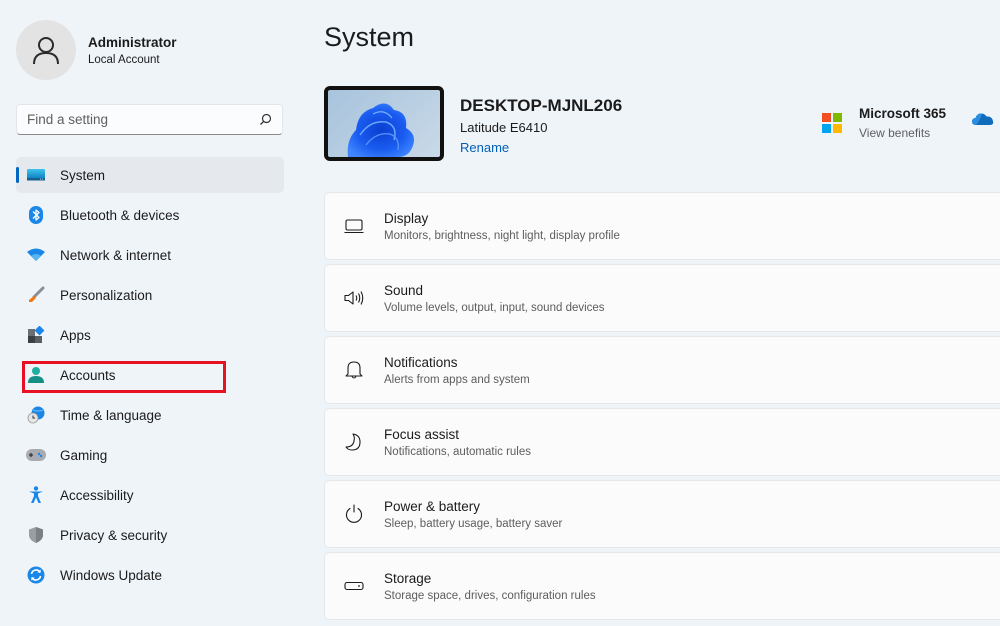 The image size is (1000, 626). I want to click on sidebar-item-label: Accessibility, so click(97, 495).